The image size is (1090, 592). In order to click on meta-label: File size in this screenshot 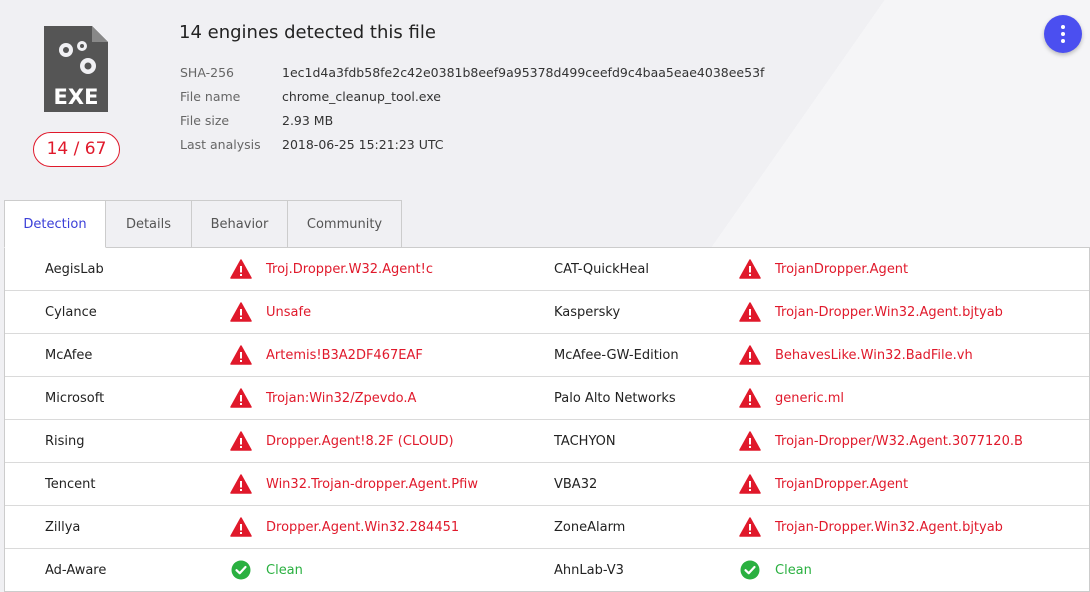, I will do `click(205, 120)`.